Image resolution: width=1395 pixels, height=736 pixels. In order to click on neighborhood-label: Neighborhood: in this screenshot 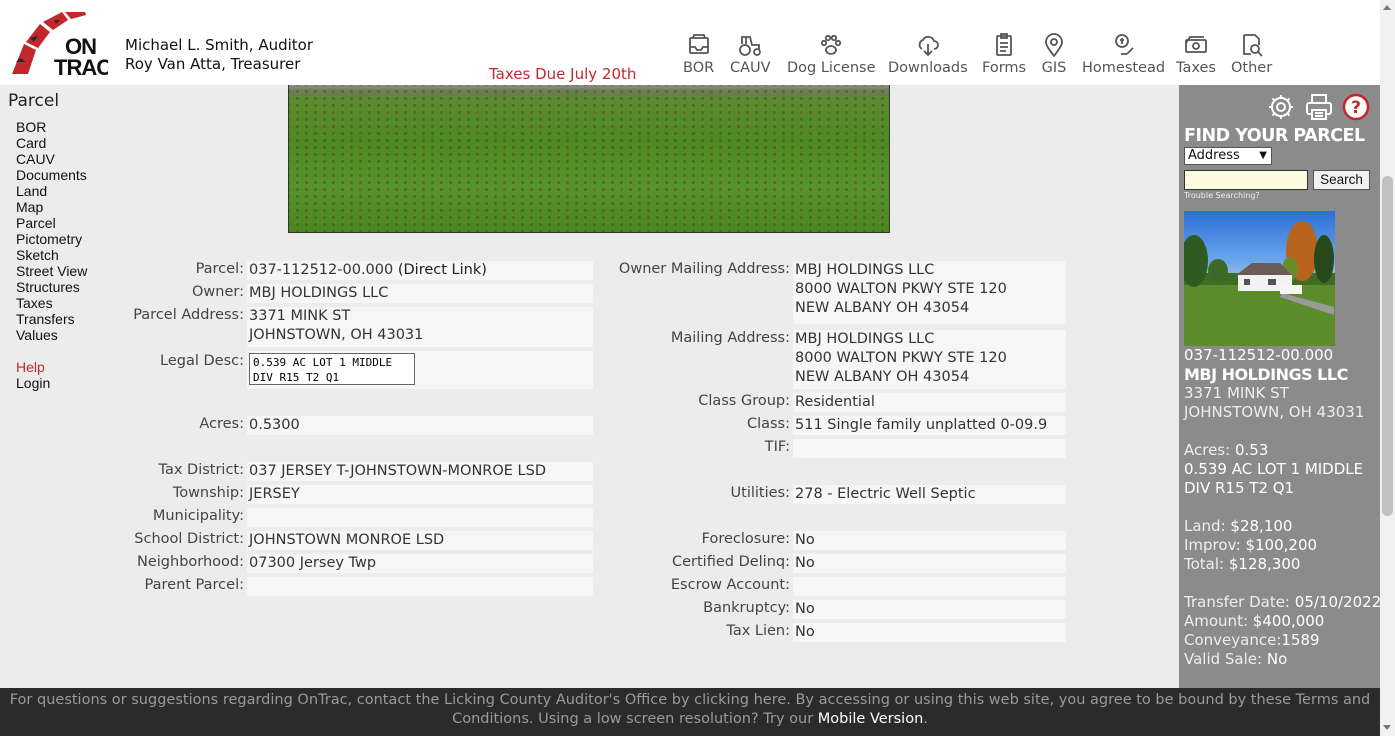, I will do `click(190, 562)`.